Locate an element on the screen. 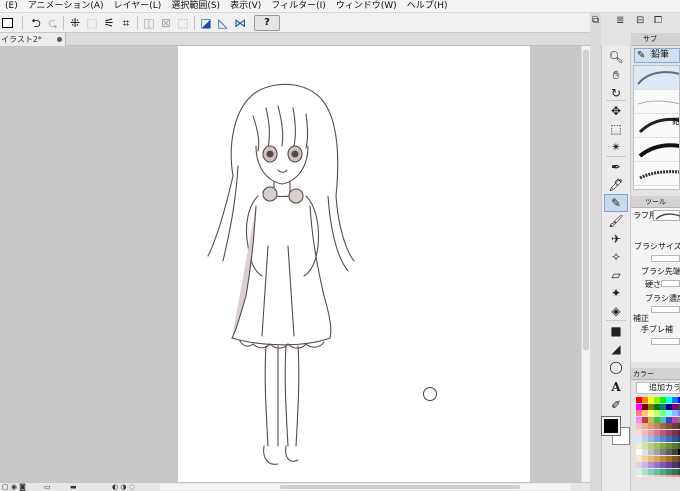 The height and width of the screenshot is (491, 680). menu-window: ウィンドウ(W) is located at coordinates (366, 6).